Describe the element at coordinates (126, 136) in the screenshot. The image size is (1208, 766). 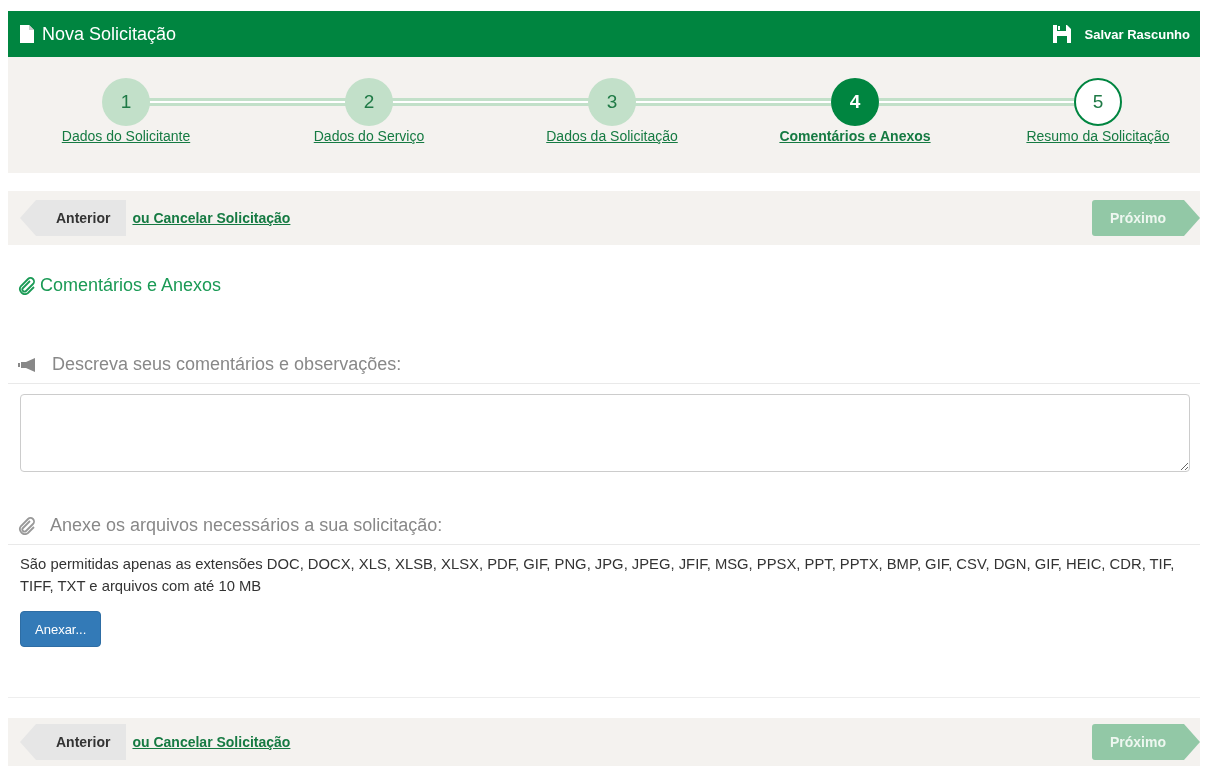
I see `step-link: Dados do Solicitante` at that location.